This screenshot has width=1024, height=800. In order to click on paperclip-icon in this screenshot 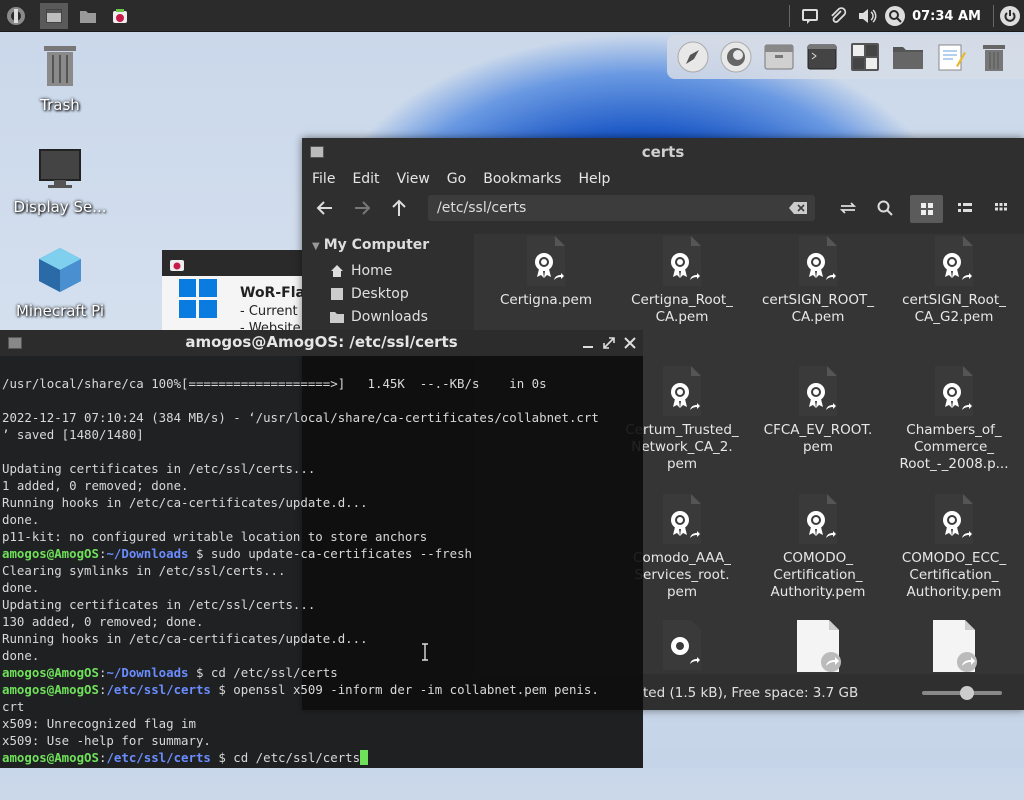, I will do `click(838, 16)`.